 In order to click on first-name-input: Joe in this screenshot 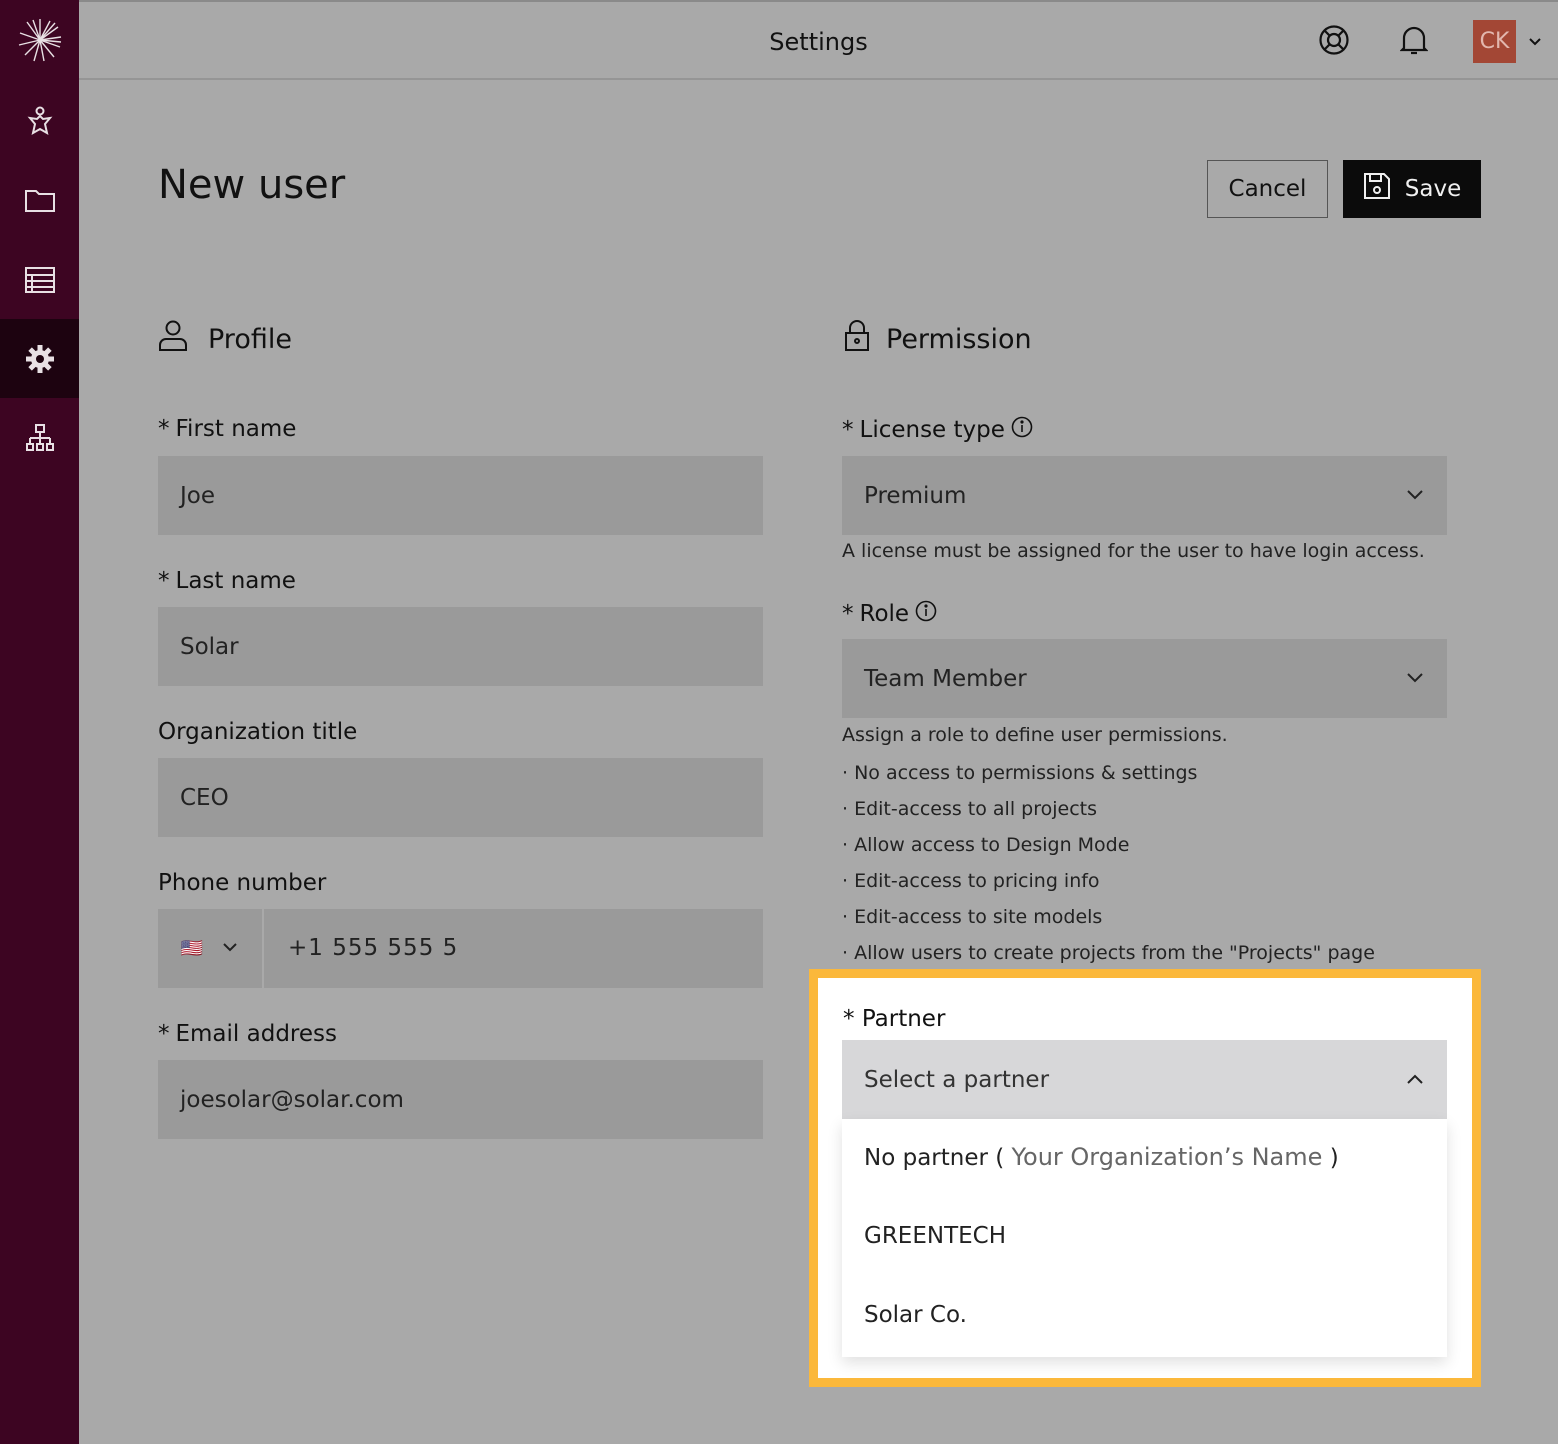, I will do `click(460, 495)`.